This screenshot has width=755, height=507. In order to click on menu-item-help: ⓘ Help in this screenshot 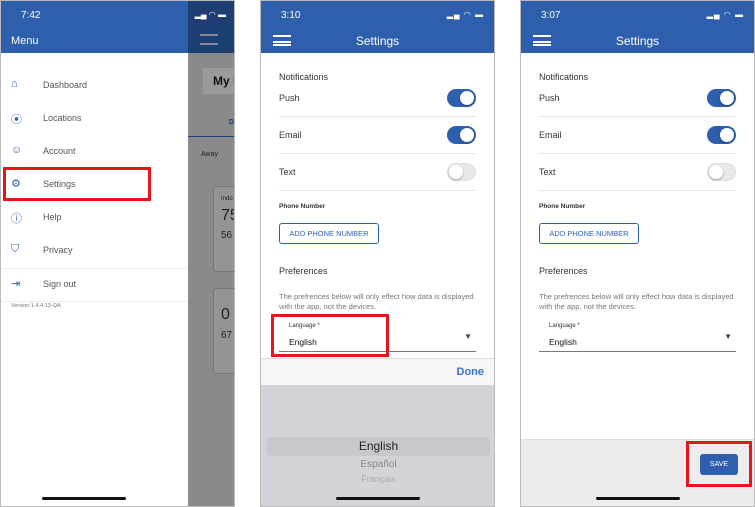, I will do `click(94, 218)`.